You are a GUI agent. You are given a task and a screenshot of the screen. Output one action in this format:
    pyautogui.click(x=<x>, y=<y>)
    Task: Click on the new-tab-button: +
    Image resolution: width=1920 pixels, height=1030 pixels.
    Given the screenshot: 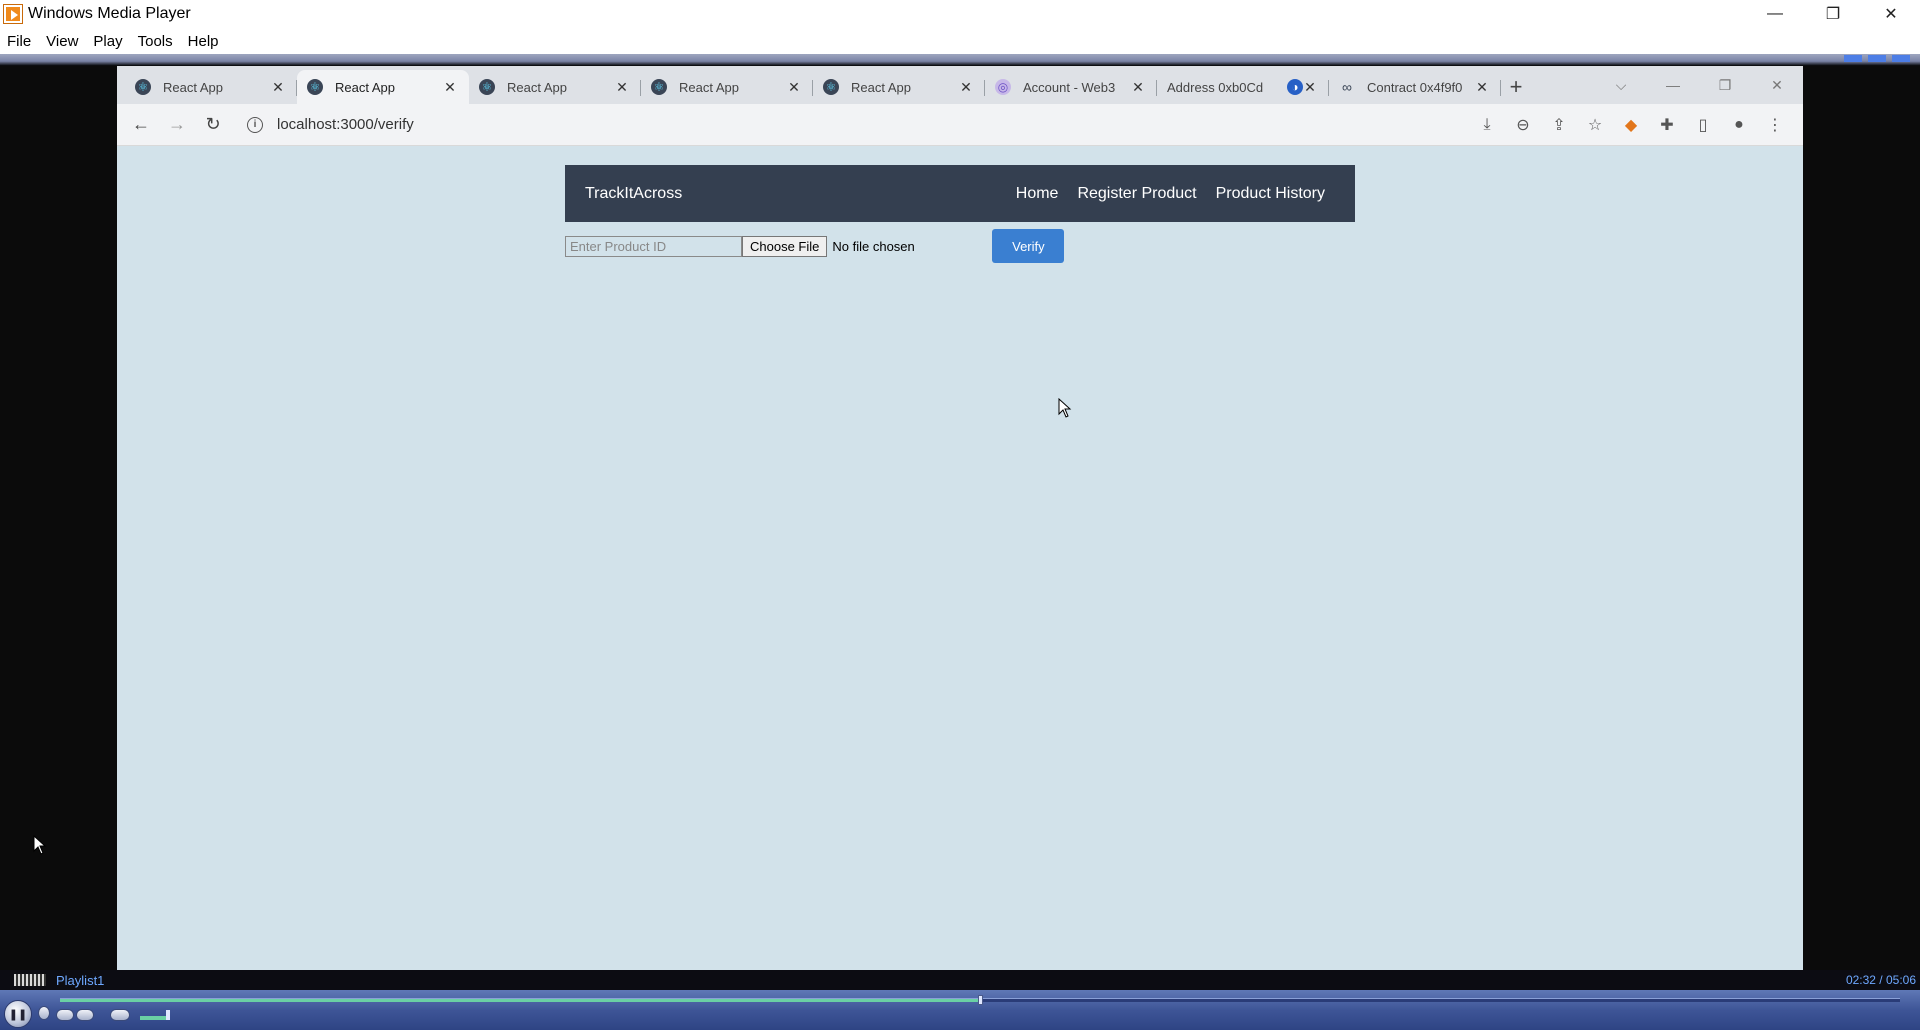 What is the action you would take?
    pyautogui.click(x=1516, y=87)
    